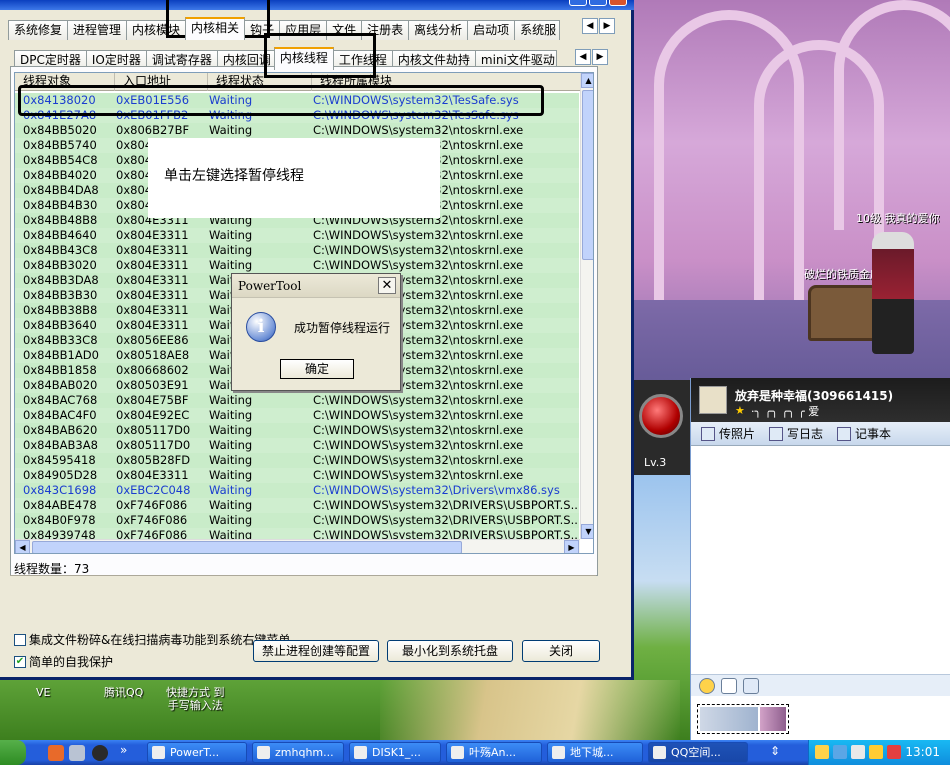 Image resolution: width=950 pixels, height=765 pixels. Describe the element at coordinates (707, 685) in the screenshot. I see `emoji-icon` at that location.